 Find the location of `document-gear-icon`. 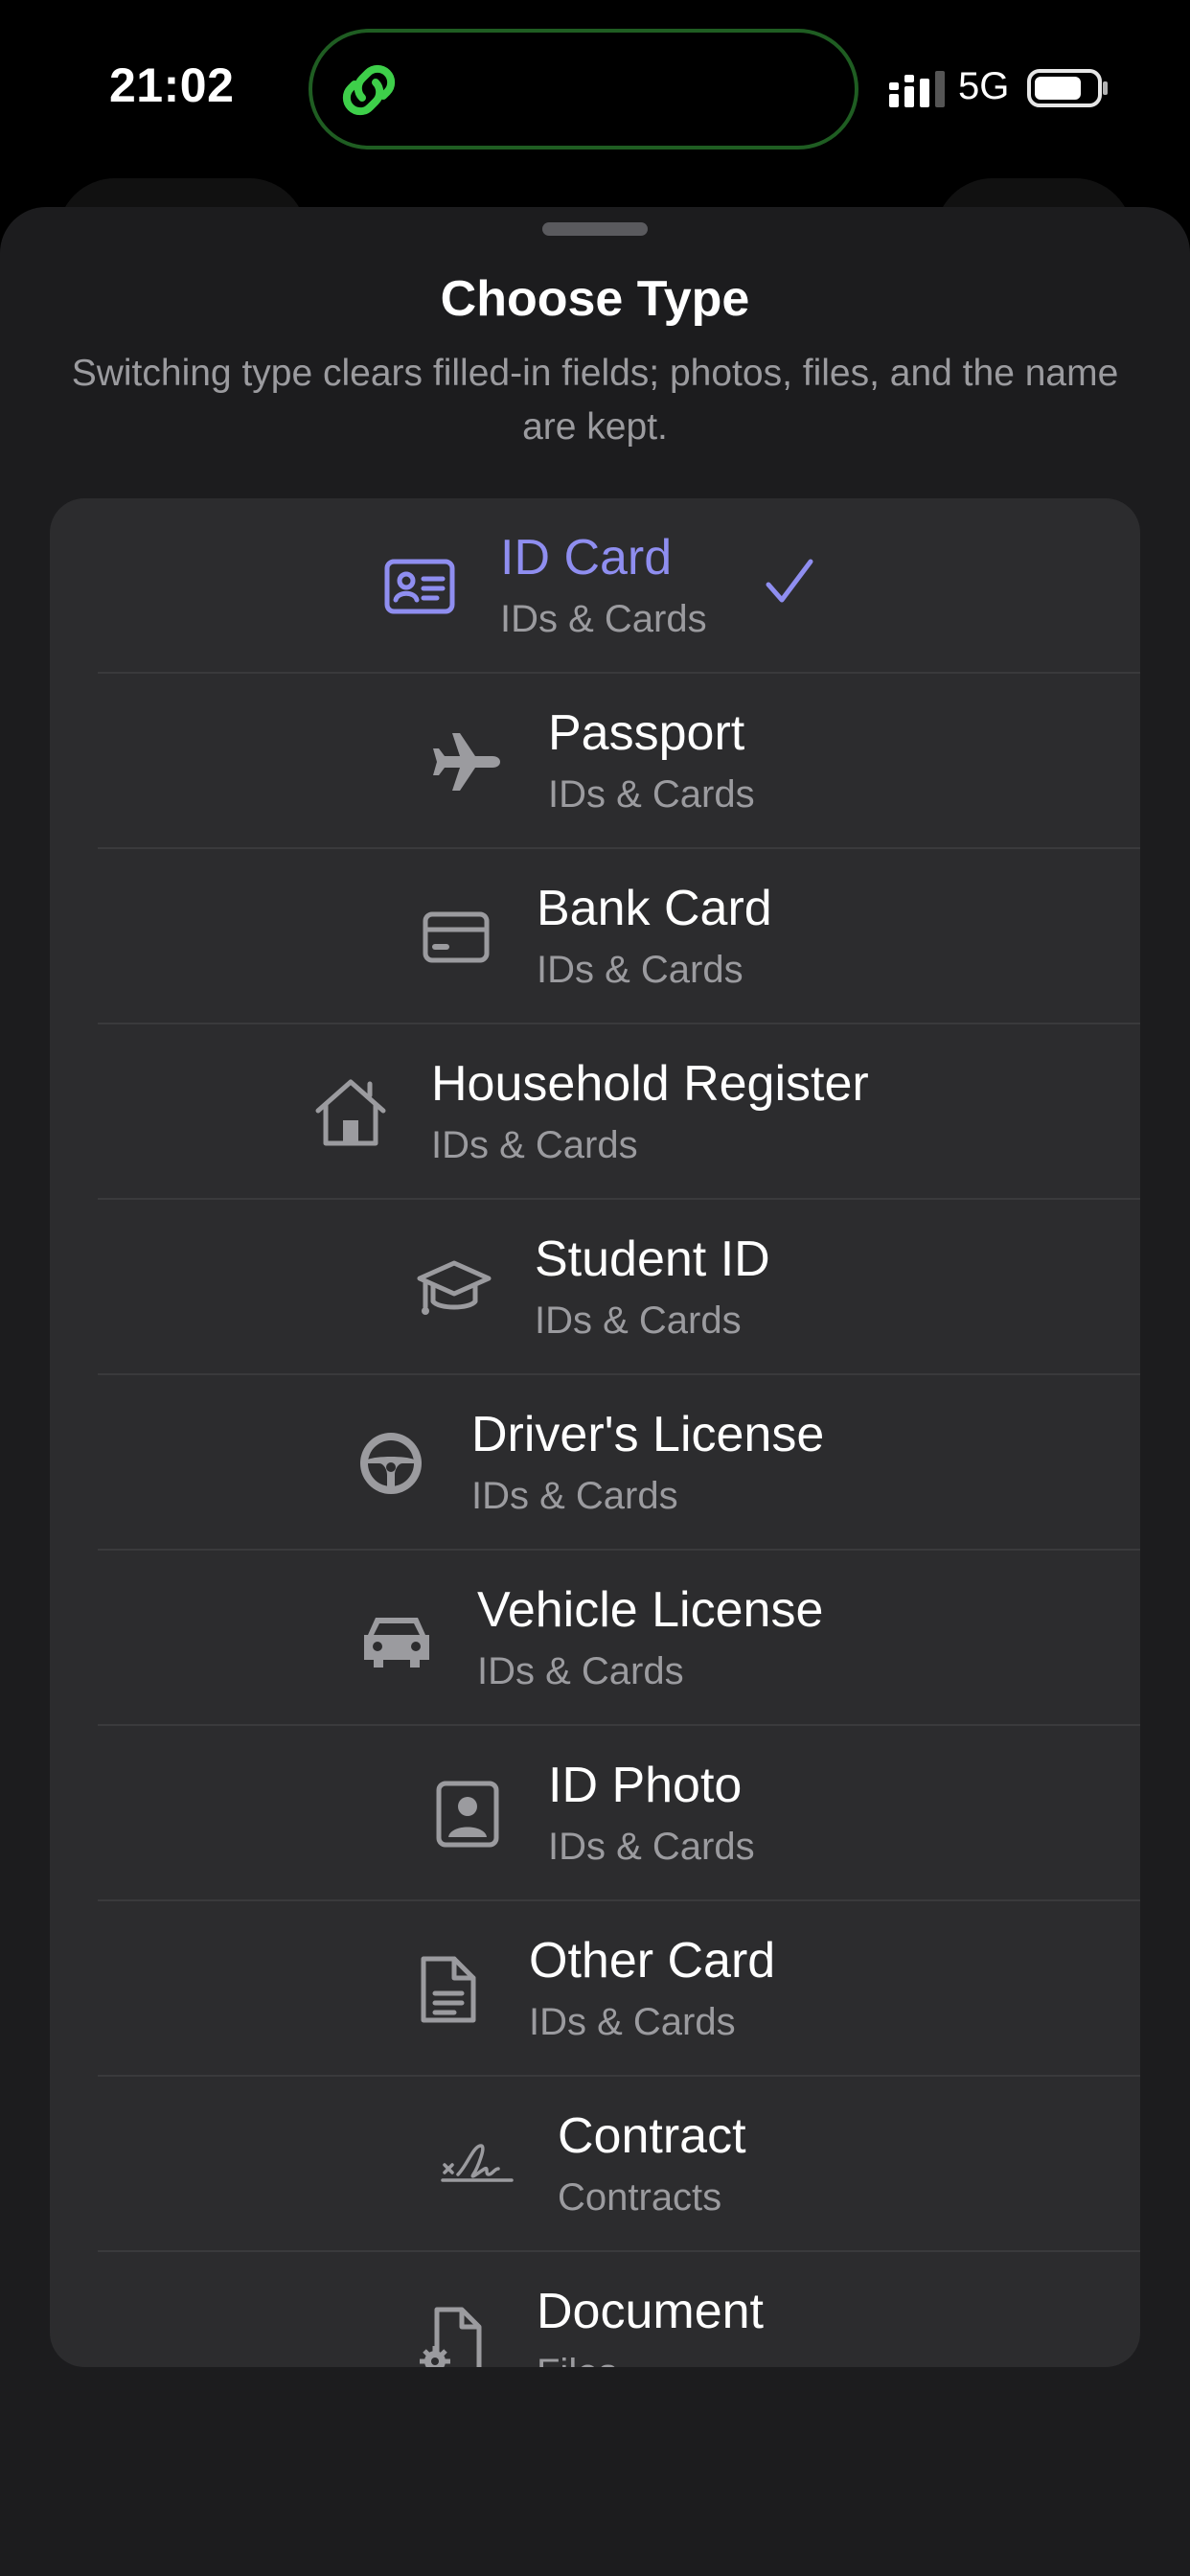

document-gear-icon is located at coordinates (452, 2334).